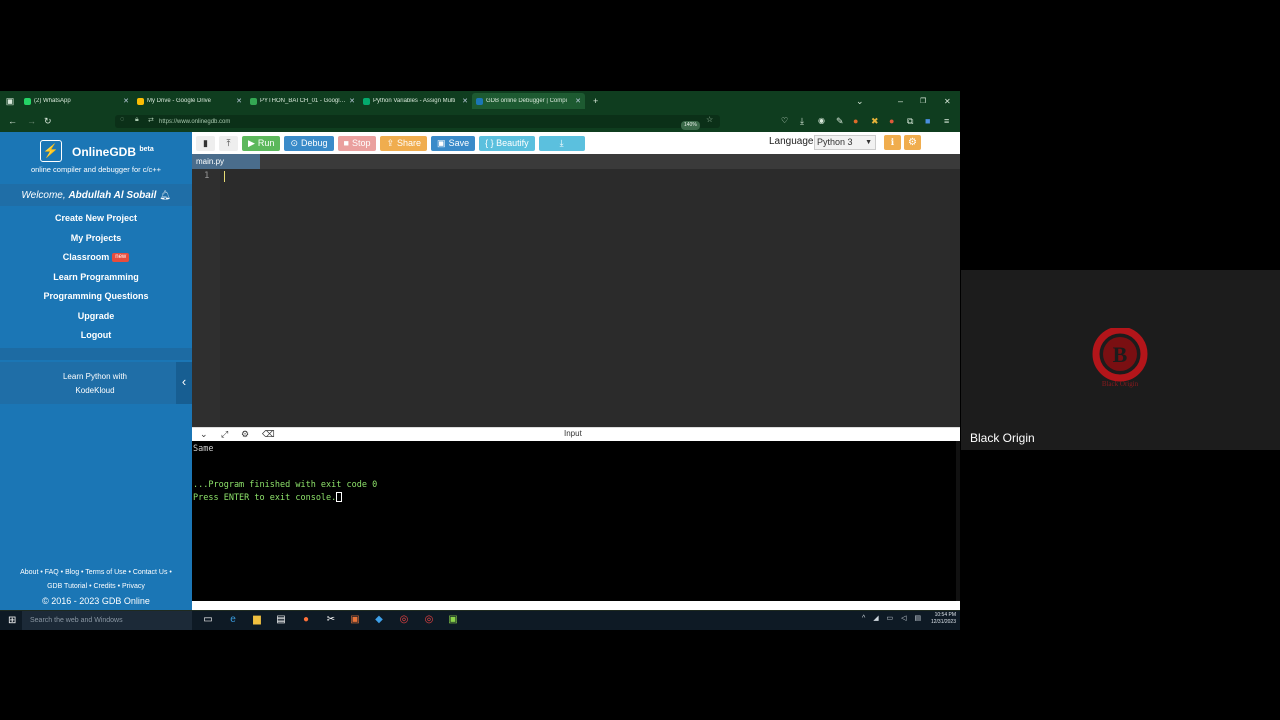 The image size is (1280, 720). I want to click on zoom-level: 140%, so click(690, 125).